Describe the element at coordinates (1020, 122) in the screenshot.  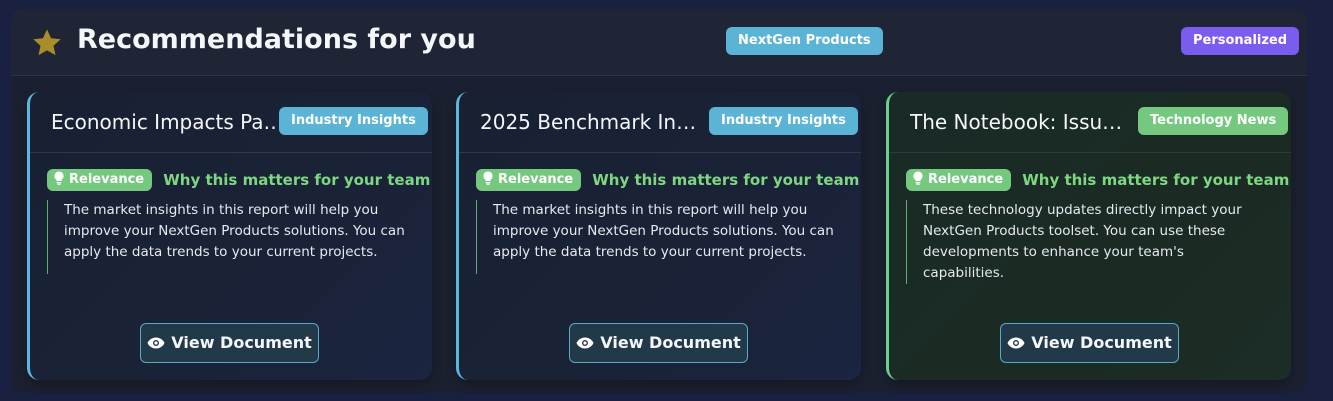
I see `card-title: The Notebook: Issue 3` at that location.